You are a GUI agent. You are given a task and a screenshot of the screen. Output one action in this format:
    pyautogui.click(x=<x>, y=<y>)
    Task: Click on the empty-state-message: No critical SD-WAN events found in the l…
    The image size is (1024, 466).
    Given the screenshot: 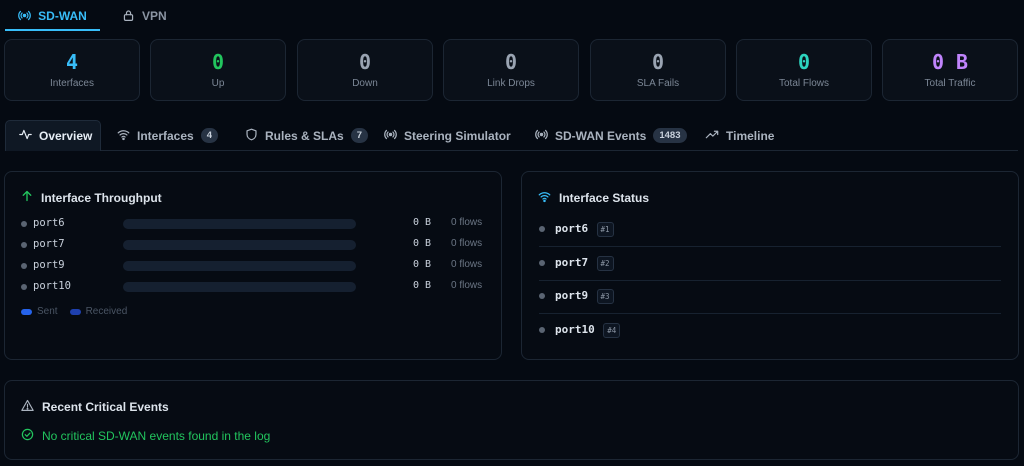 What is the action you would take?
    pyautogui.click(x=145, y=436)
    